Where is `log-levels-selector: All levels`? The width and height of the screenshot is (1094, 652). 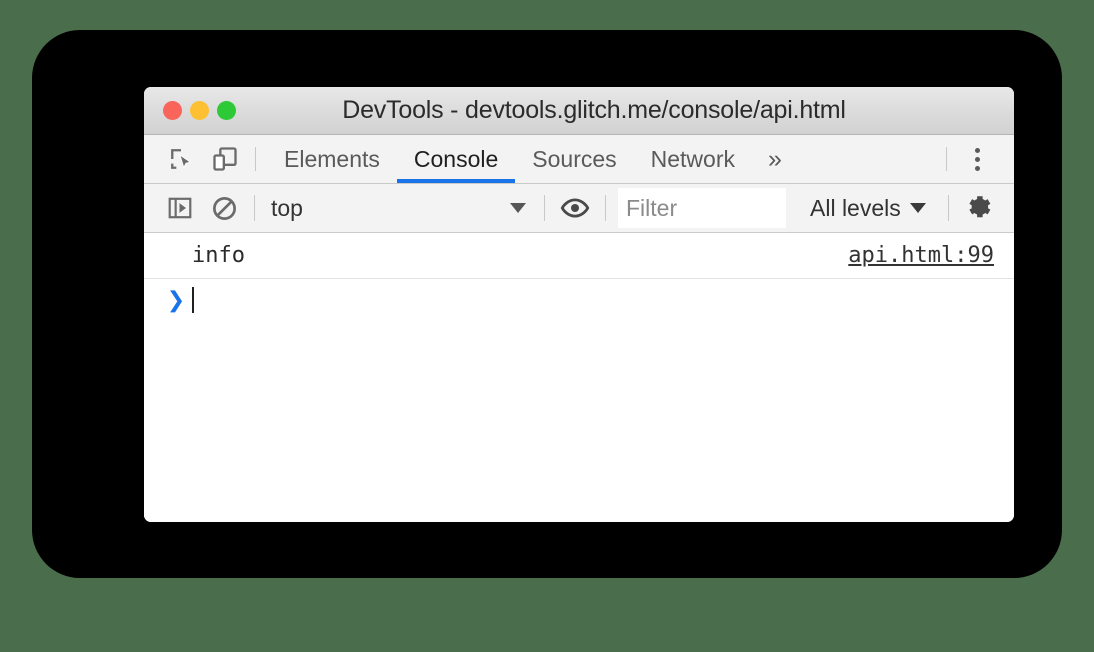
log-levels-selector: All levels is located at coordinates (868, 208).